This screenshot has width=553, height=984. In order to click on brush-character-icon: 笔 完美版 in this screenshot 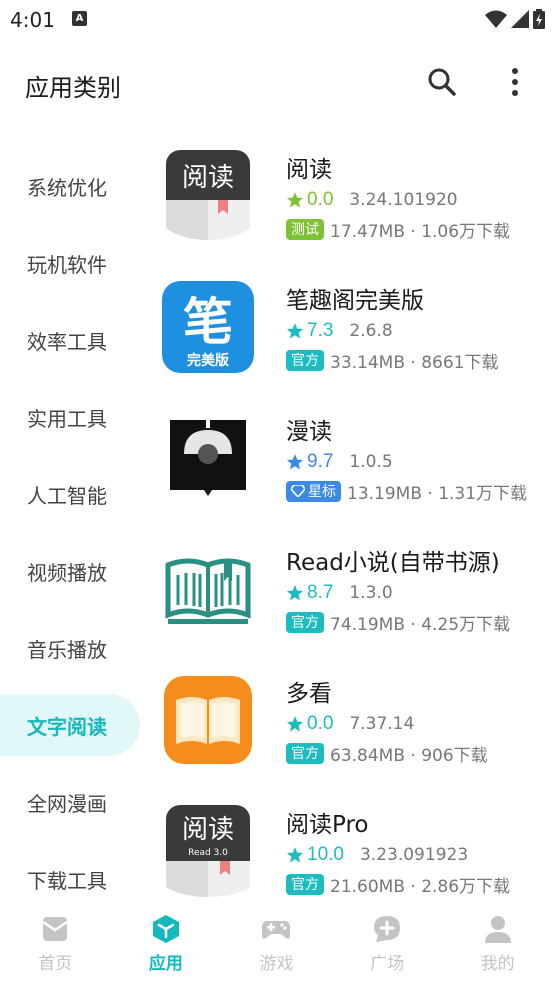, I will do `click(208, 327)`.